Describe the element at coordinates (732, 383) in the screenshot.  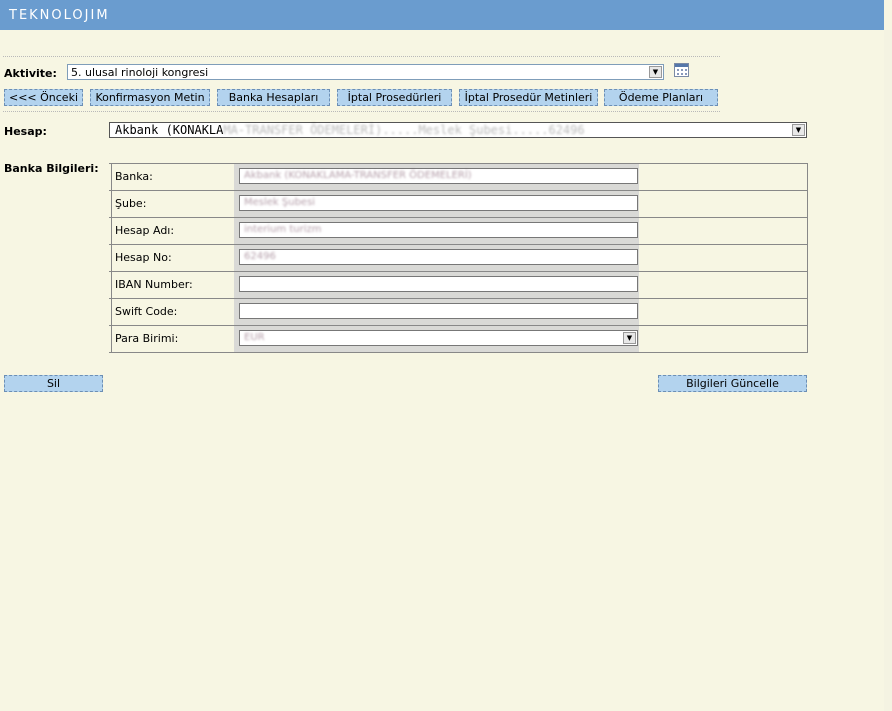
I see `update-info-button: Bilgileri Güncelle` at that location.